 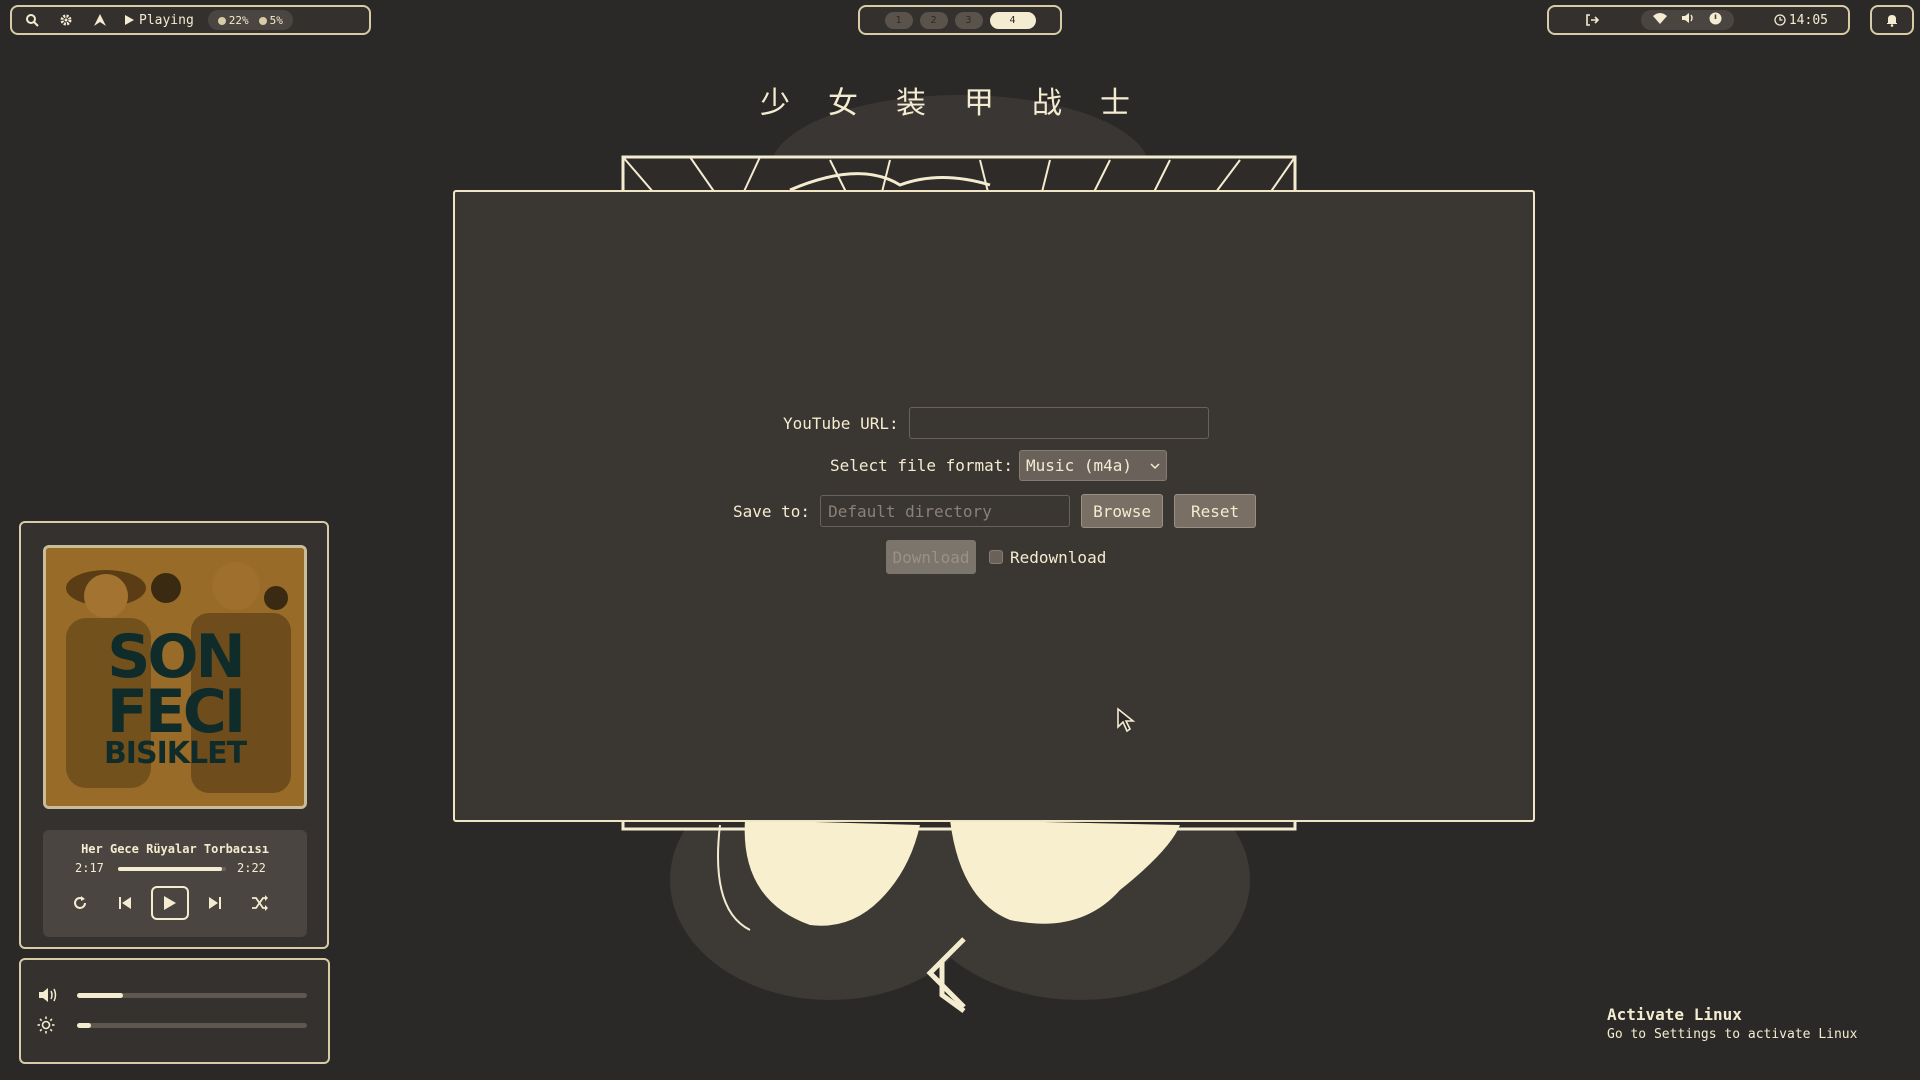 I want to click on browse-button: Browse, so click(x=1122, y=511).